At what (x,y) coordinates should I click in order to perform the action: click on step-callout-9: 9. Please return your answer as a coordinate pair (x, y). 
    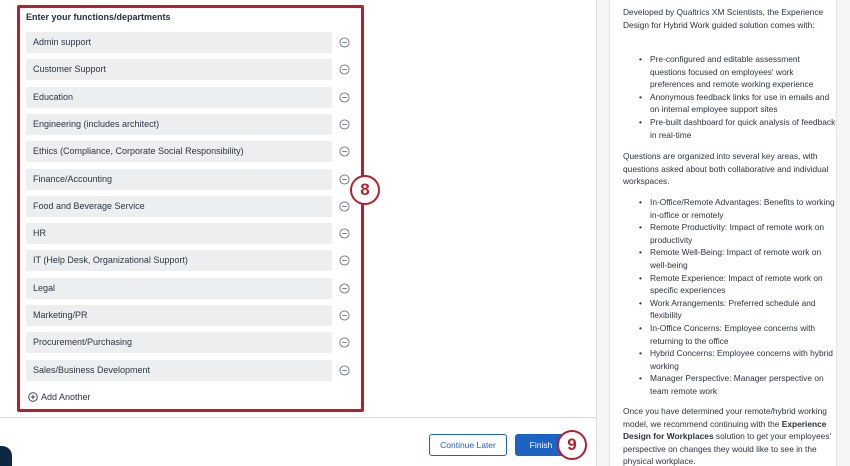
    Looking at the image, I should click on (572, 445).